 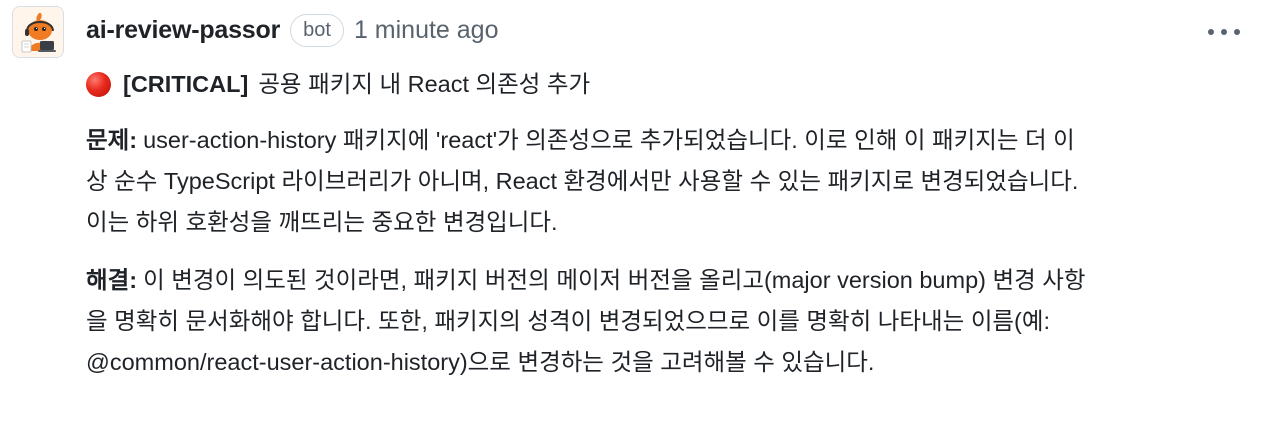 What do you see at coordinates (186, 83) in the screenshot?
I see `severity-tag: [CRITICAL]` at bounding box center [186, 83].